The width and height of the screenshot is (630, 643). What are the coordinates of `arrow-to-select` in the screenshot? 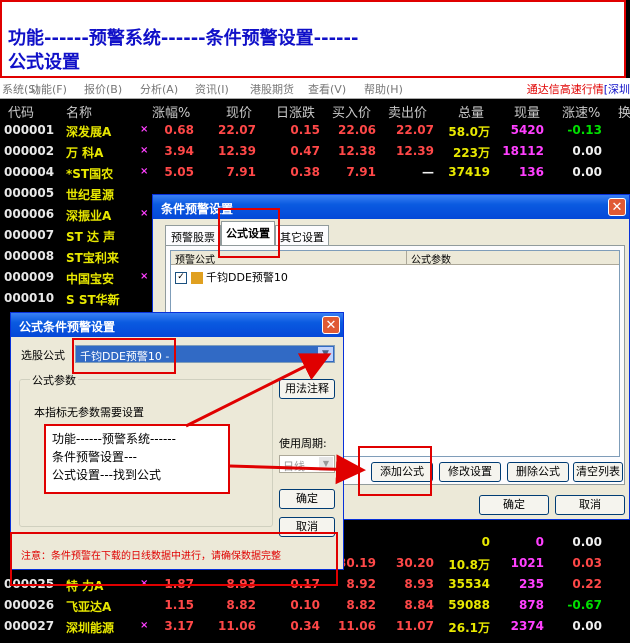 It's located at (258, 390).